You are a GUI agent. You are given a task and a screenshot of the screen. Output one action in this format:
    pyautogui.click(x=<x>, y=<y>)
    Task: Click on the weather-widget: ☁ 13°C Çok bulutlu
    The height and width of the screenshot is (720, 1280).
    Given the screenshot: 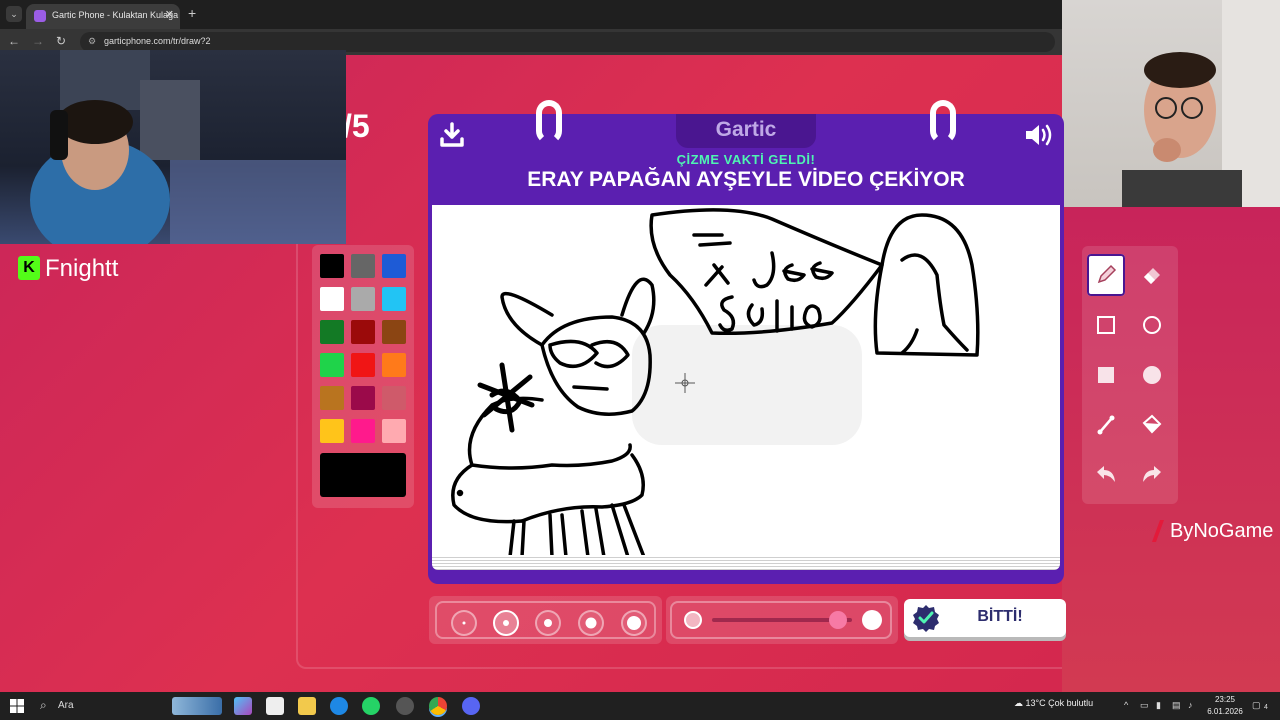 What is the action you would take?
    pyautogui.click(x=1053, y=703)
    